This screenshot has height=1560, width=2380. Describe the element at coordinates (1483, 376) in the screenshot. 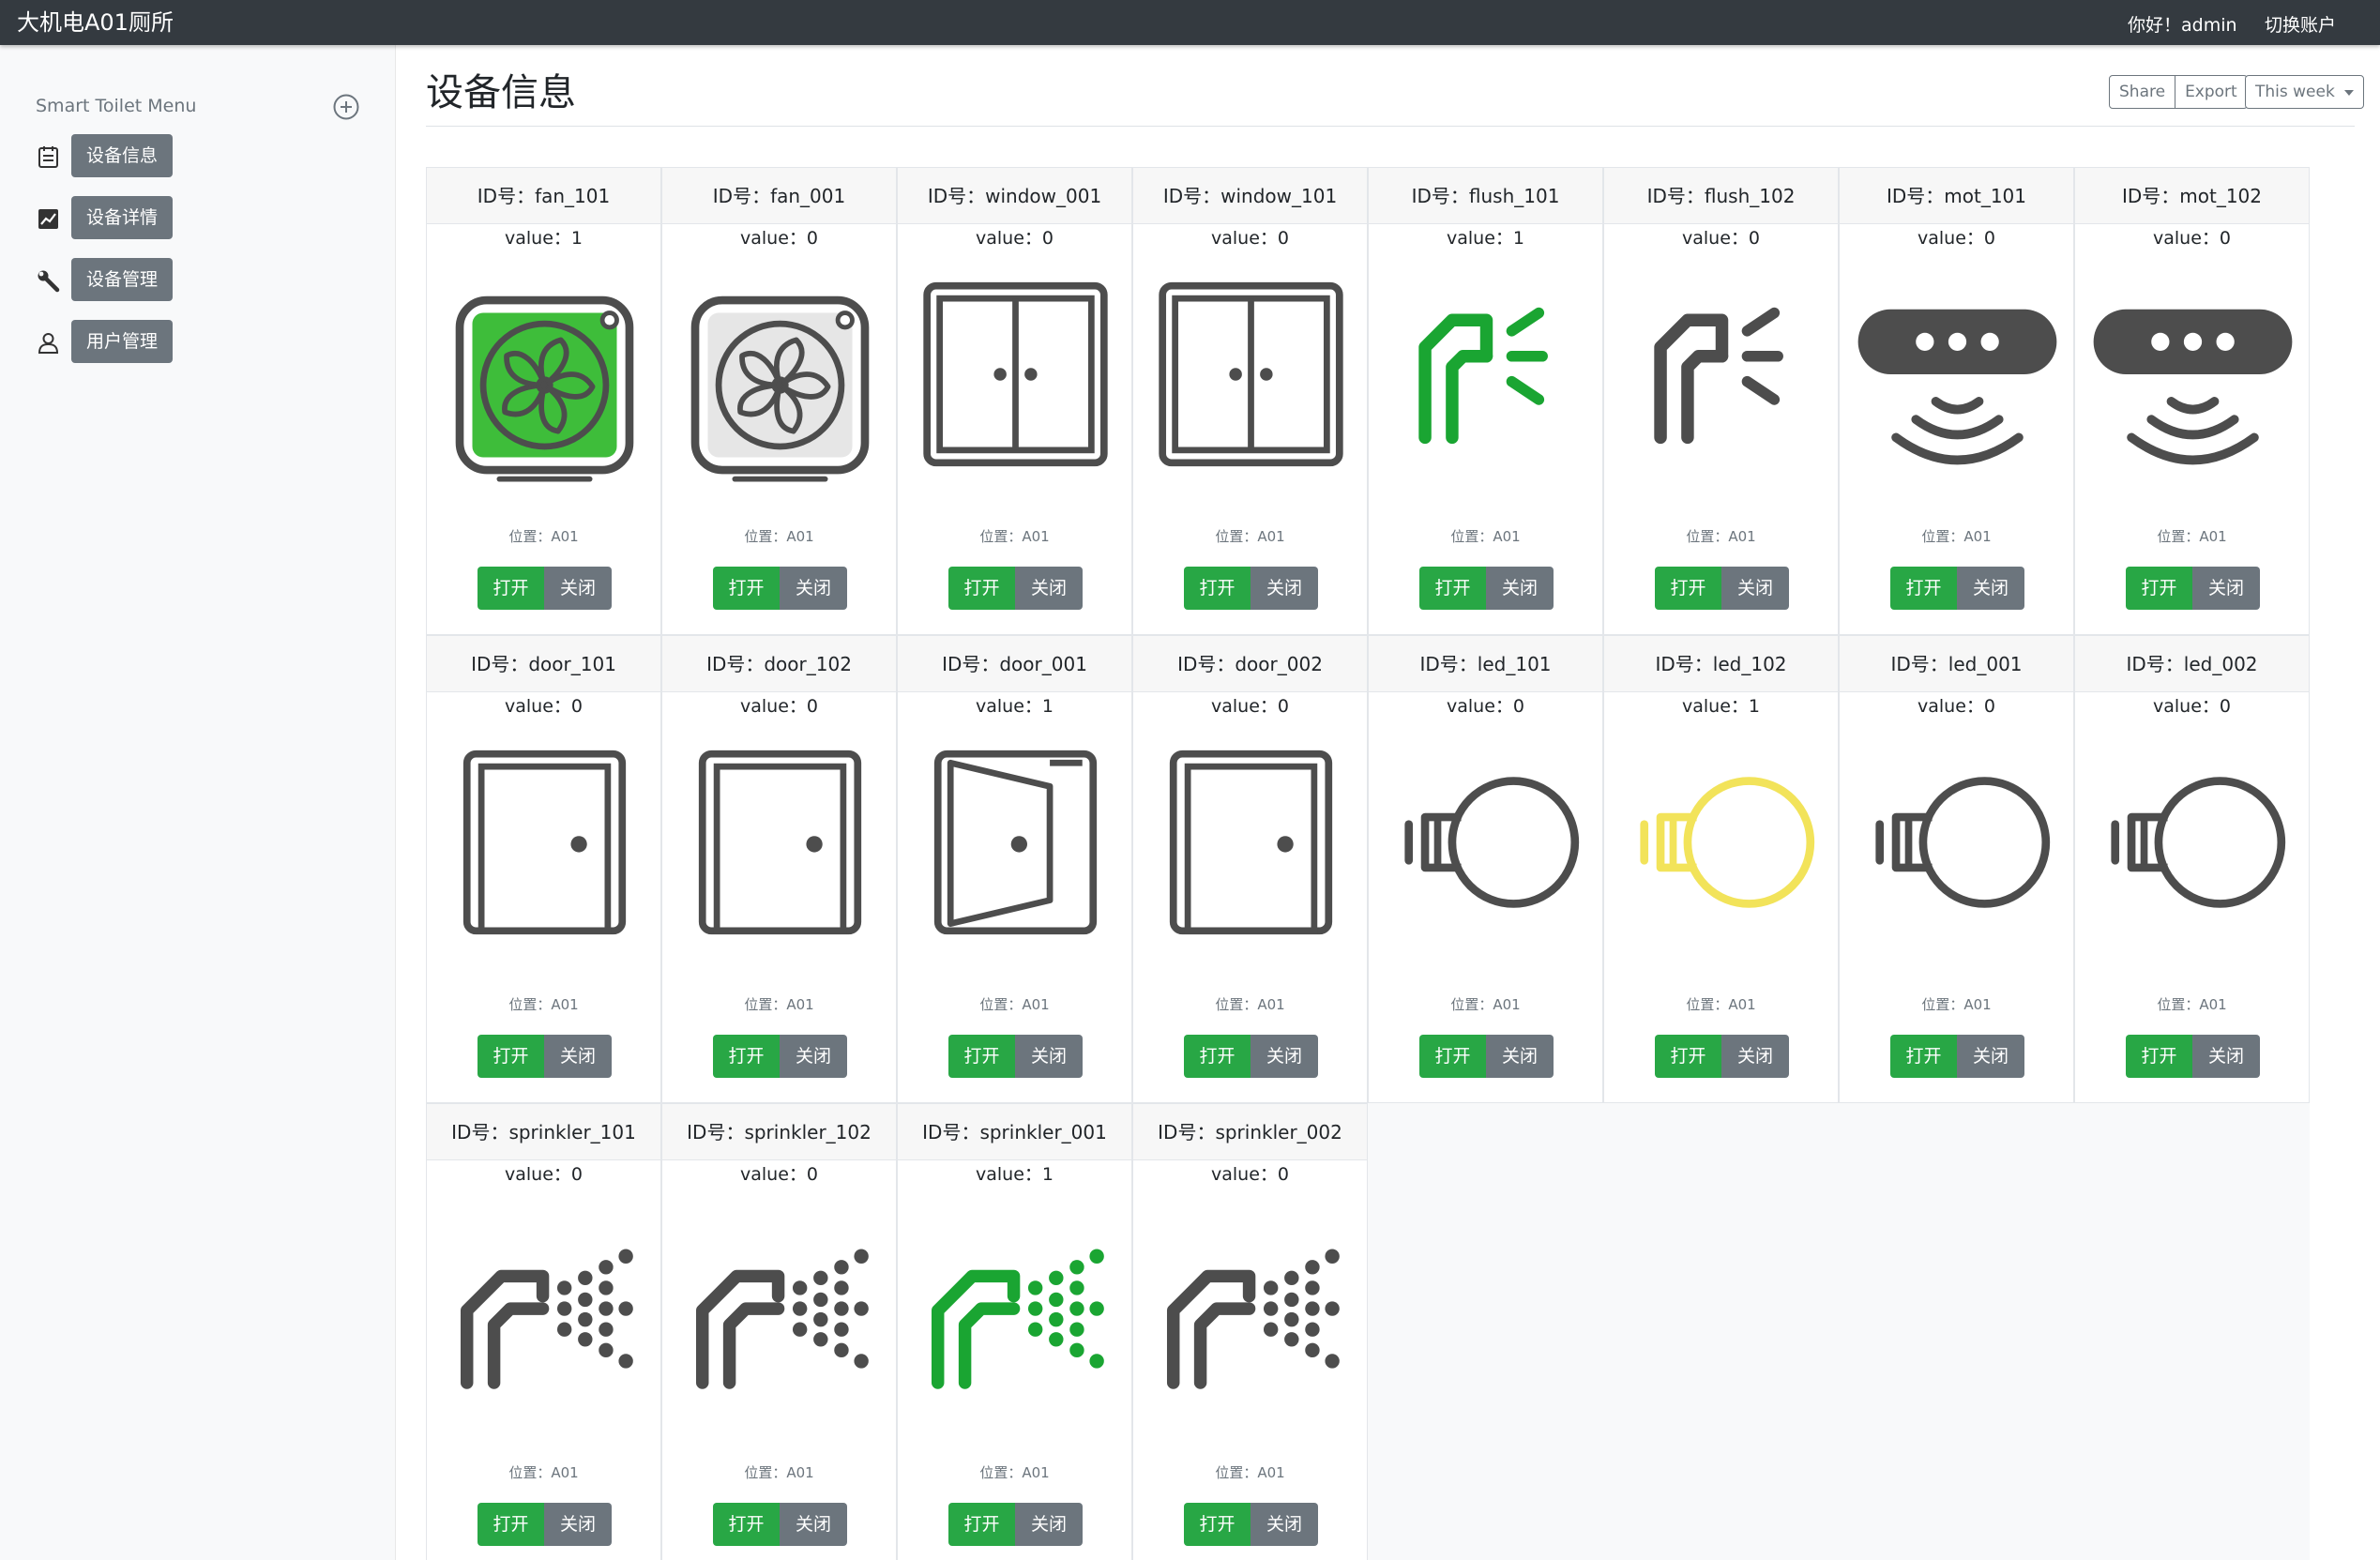

I see `flush-icon` at that location.